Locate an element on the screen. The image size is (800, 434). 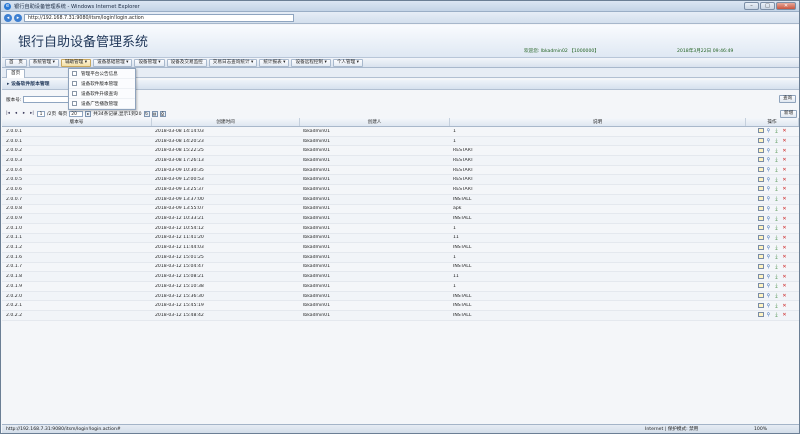
menu-system: 系统管理 ▾ is located at coordinates (43, 62).